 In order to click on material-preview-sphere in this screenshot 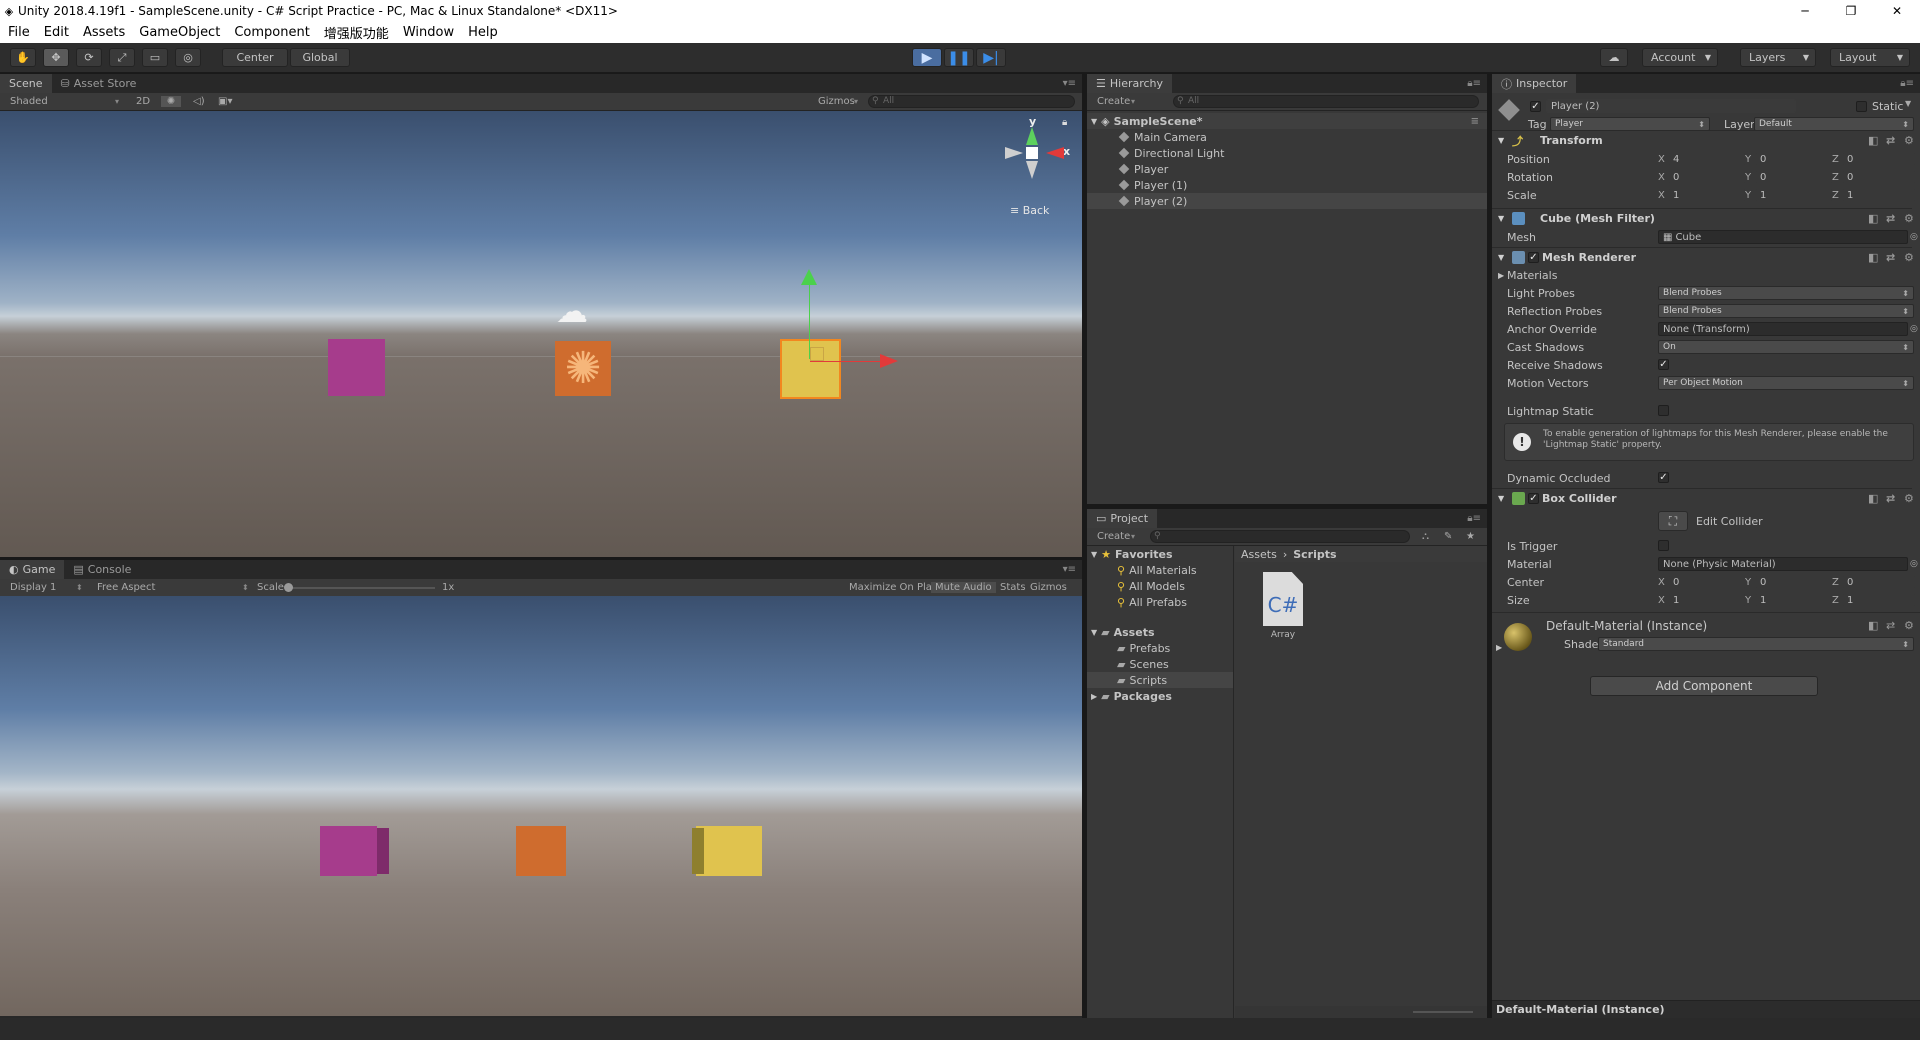, I will do `click(1518, 637)`.